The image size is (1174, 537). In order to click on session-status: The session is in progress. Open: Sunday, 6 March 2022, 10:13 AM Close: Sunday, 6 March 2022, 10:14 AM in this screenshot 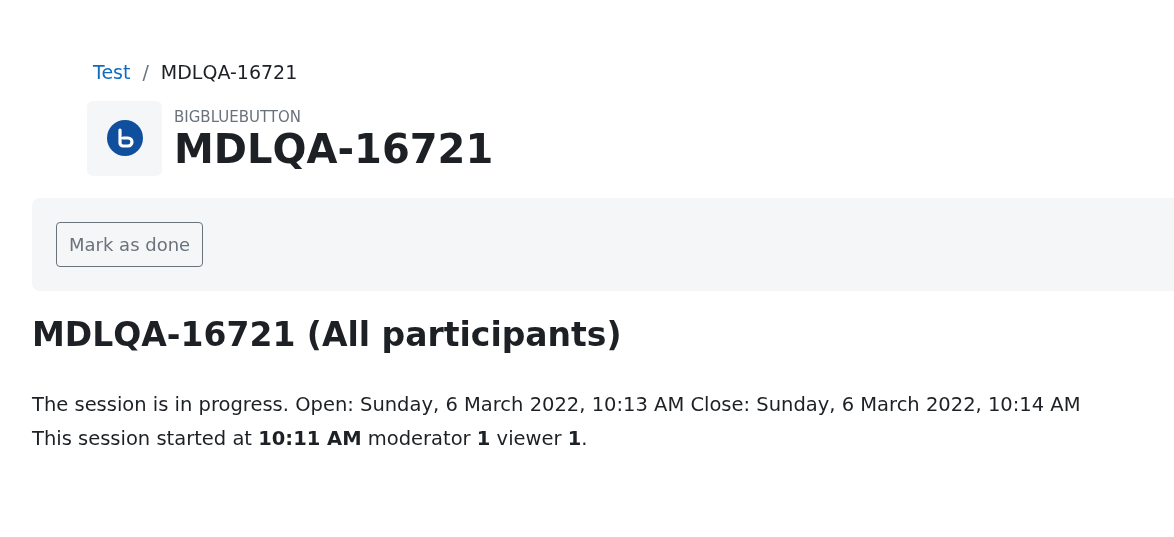, I will do `click(557, 405)`.